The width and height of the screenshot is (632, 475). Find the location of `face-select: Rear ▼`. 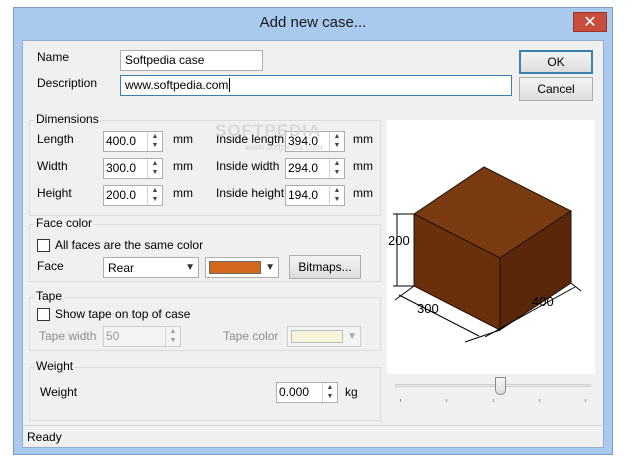

face-select: Rear ▼ is located at coordinates (151, 267).